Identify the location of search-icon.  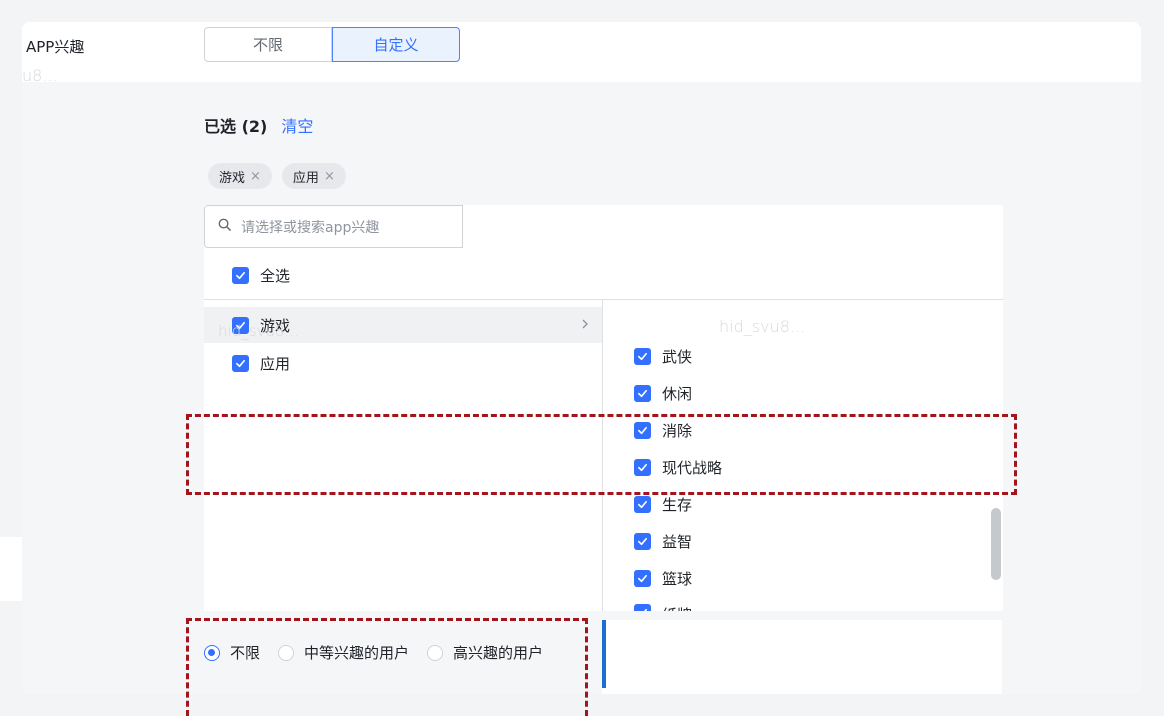
(224, 224).